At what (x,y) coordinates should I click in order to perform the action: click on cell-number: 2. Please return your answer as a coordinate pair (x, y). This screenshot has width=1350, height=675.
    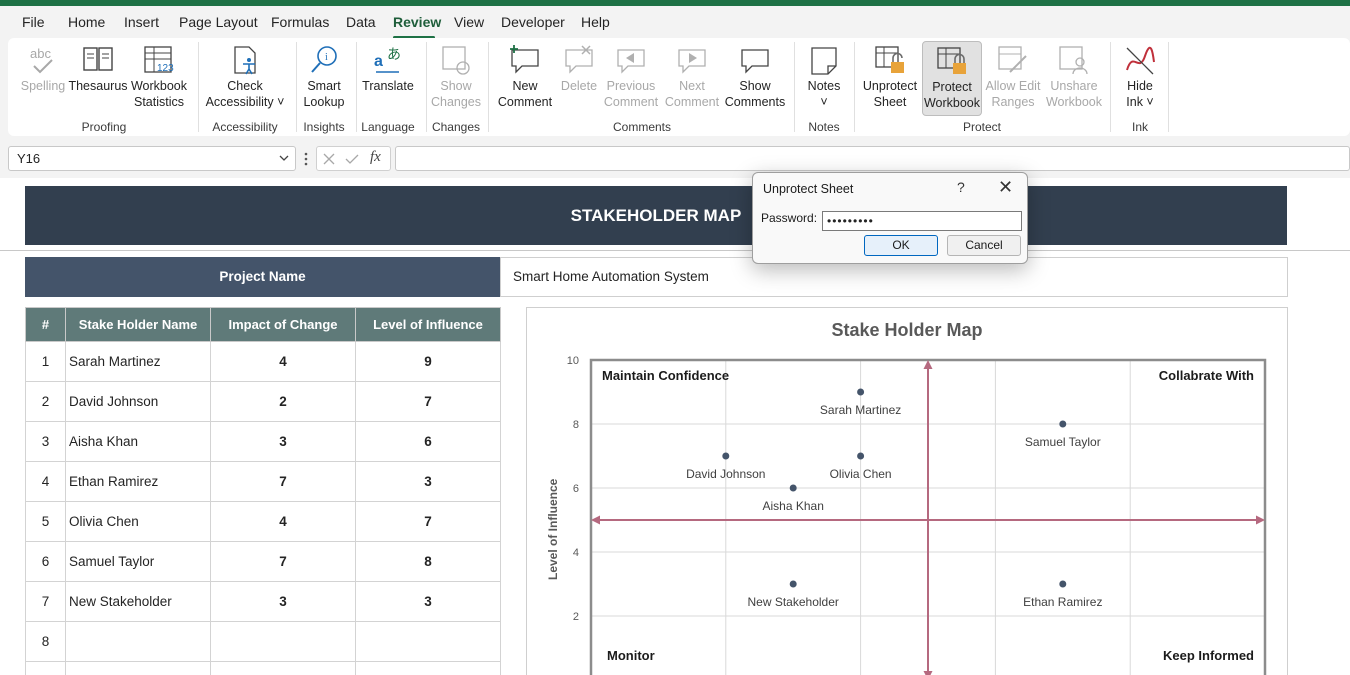
    Looking at the image, I should click on (45, 401).